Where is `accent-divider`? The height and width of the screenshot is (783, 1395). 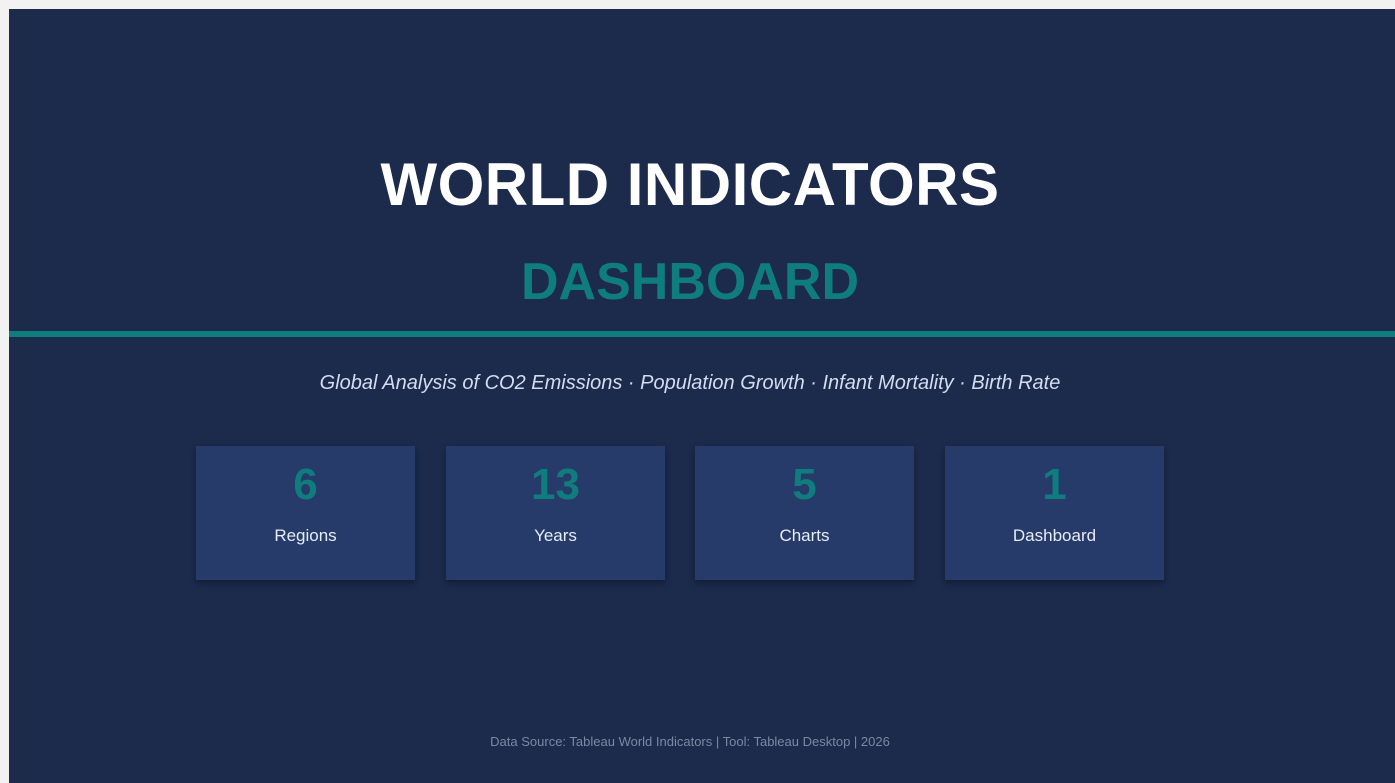
accent-divider is located at coordinates (702, 334).